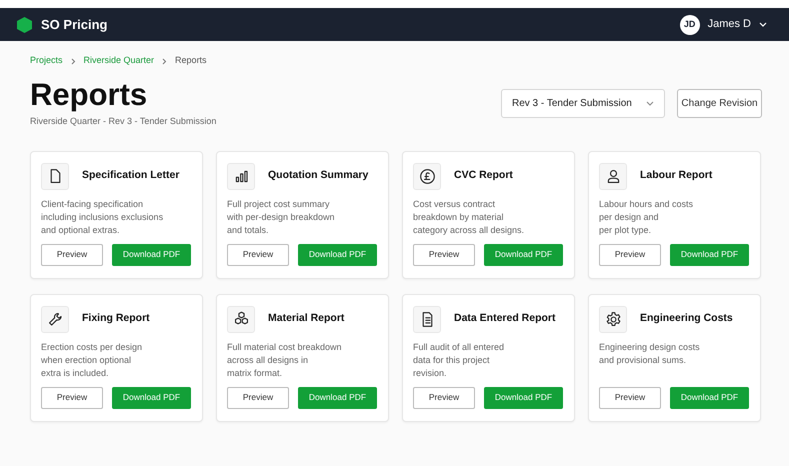 This screenshot has width=789, height=466. What do you see at coordinates (24, 24) in the screenshot?
I see `logo-icon` at bounding box center [24, 24].